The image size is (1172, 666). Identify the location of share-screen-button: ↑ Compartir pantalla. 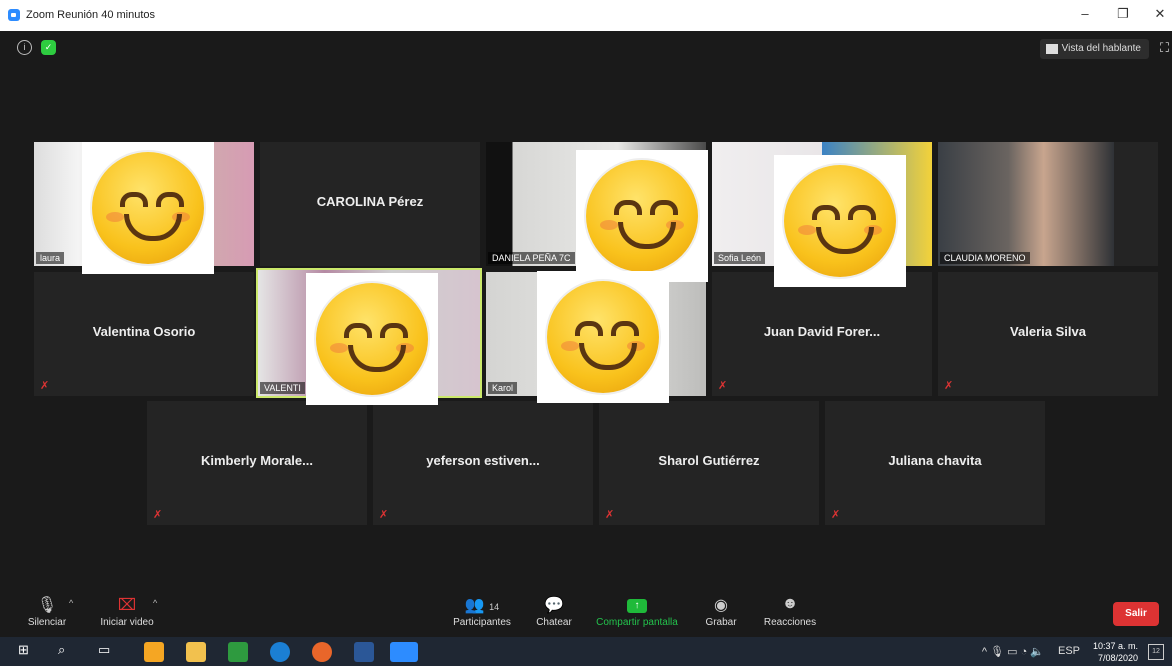
(637, 610).